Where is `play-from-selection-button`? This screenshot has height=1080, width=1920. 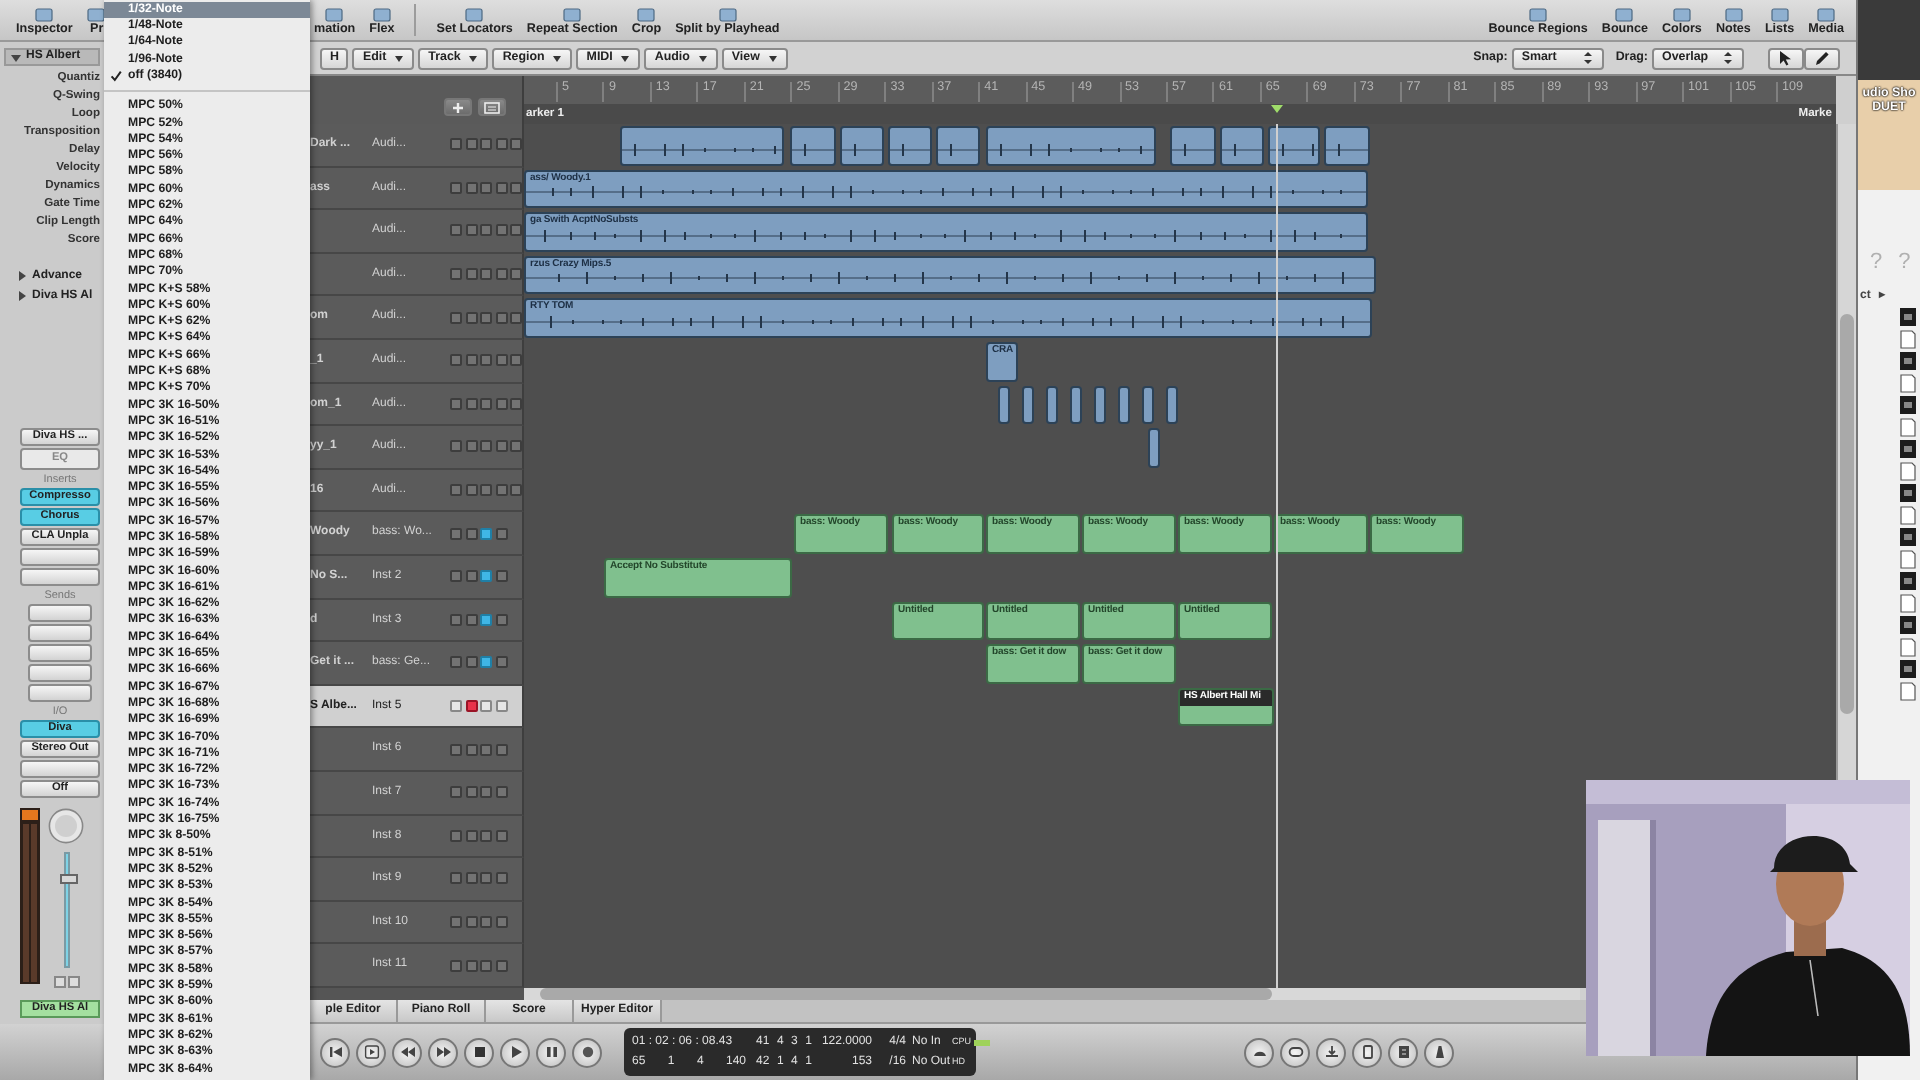 play-from-selection-button is located at coordinates (371, 1052).